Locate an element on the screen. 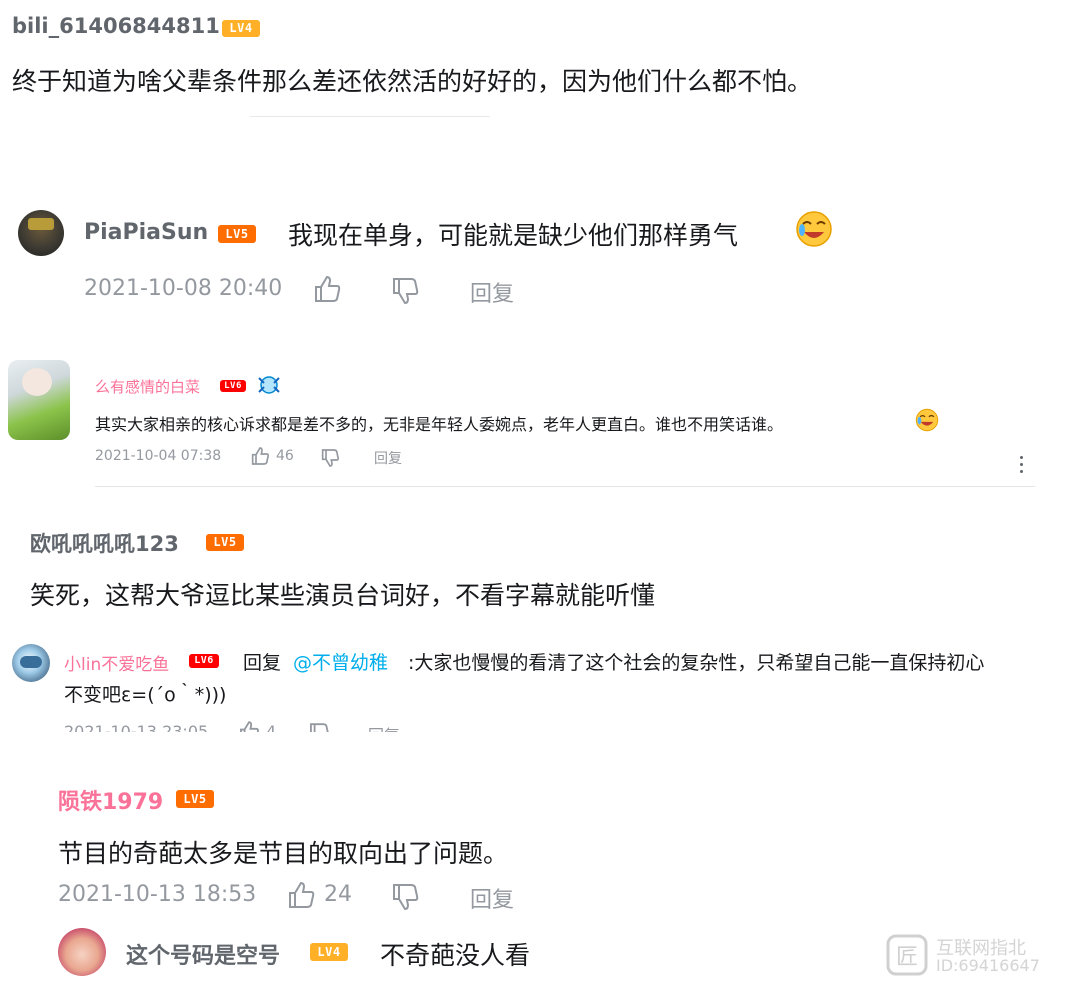 The width and height of the screenshot is (1067, 987). reply-prefix: 回复 is located at coordinates (262, 663).